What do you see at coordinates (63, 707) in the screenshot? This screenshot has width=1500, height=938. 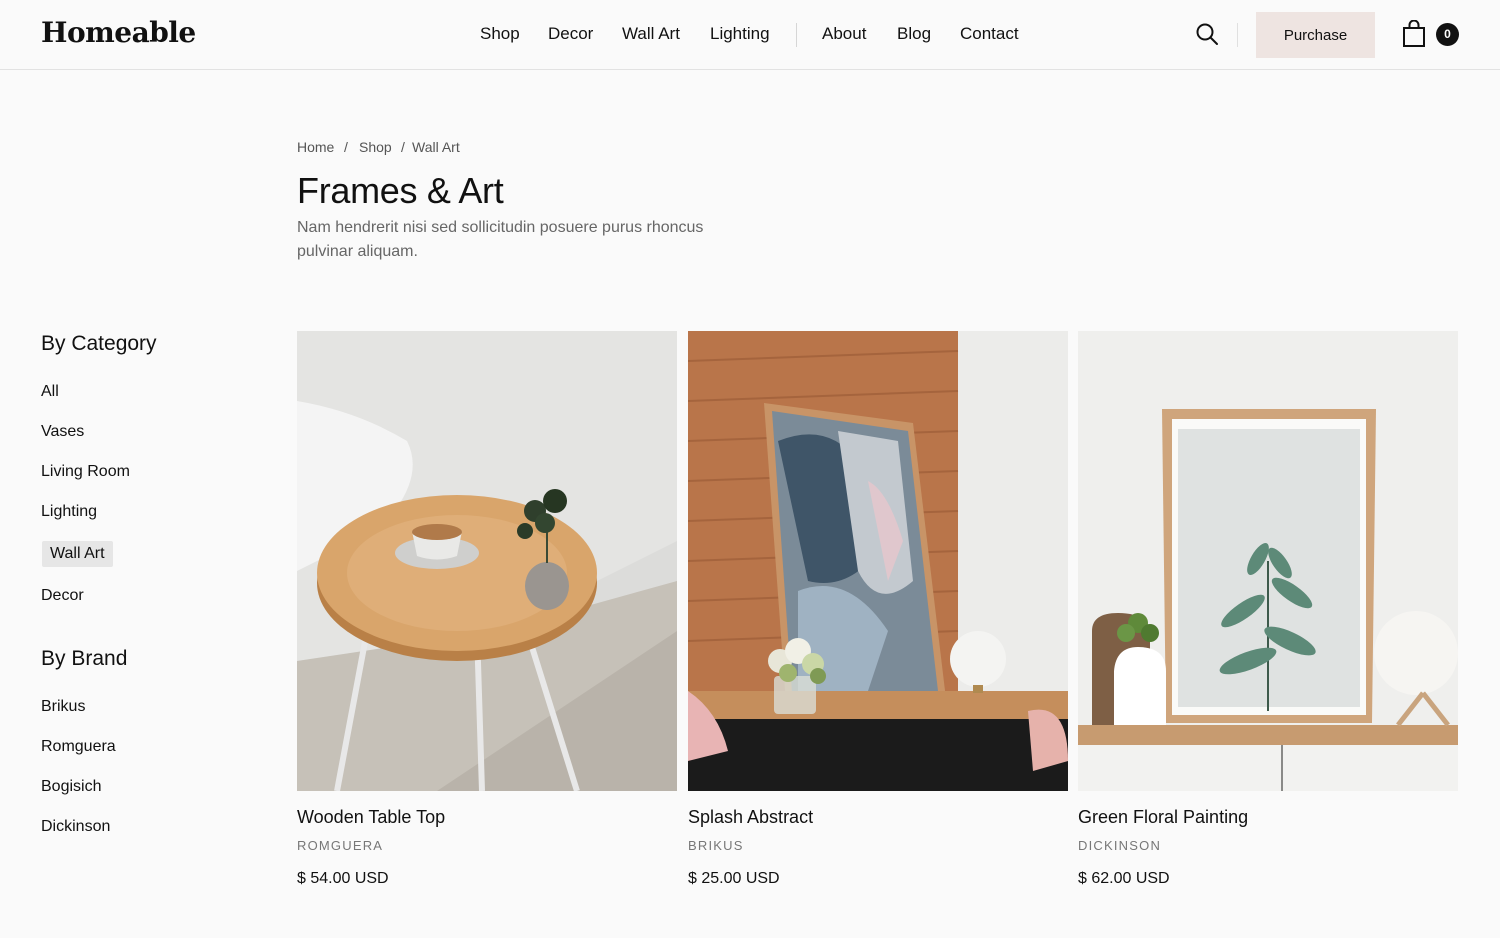 I see `brand-brikus: Brikus` at bounding box center [63, 707].